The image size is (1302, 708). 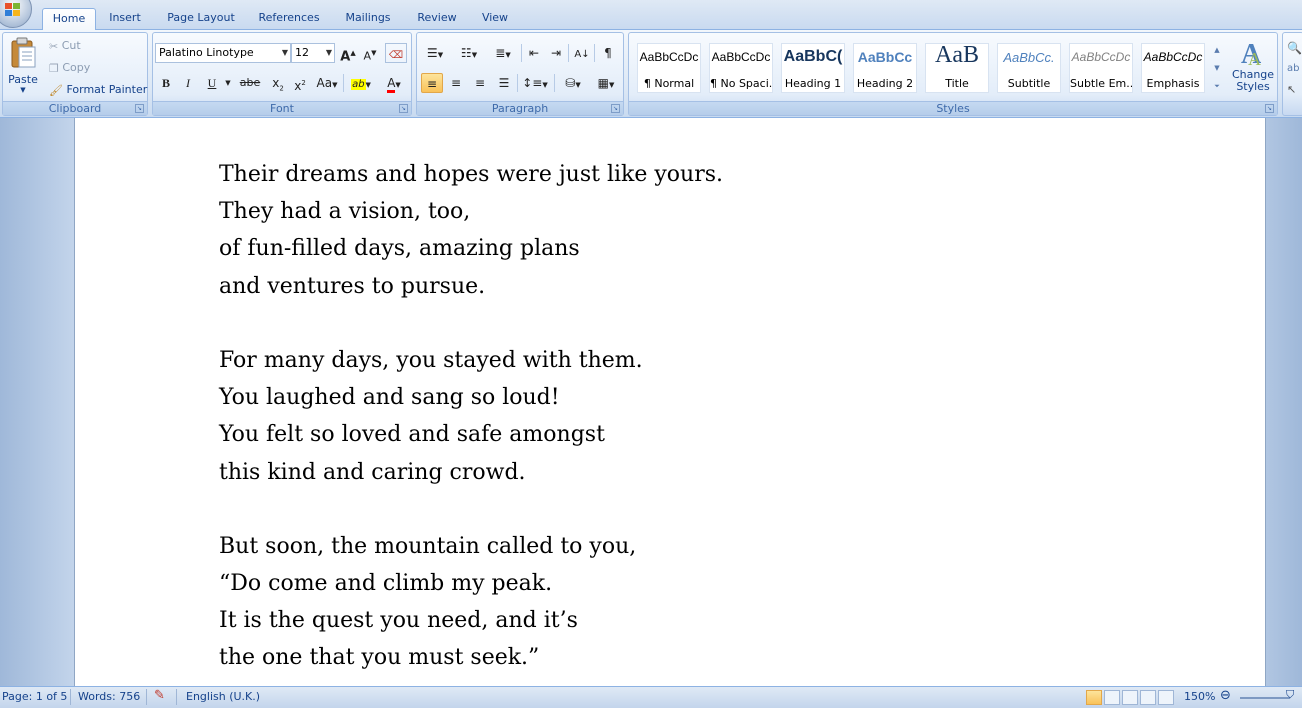 What do you see at coordinates (1217, 50) in the screenshot?
I see `chevron-up-icon: ▲` at bounding box center [1217, 50].